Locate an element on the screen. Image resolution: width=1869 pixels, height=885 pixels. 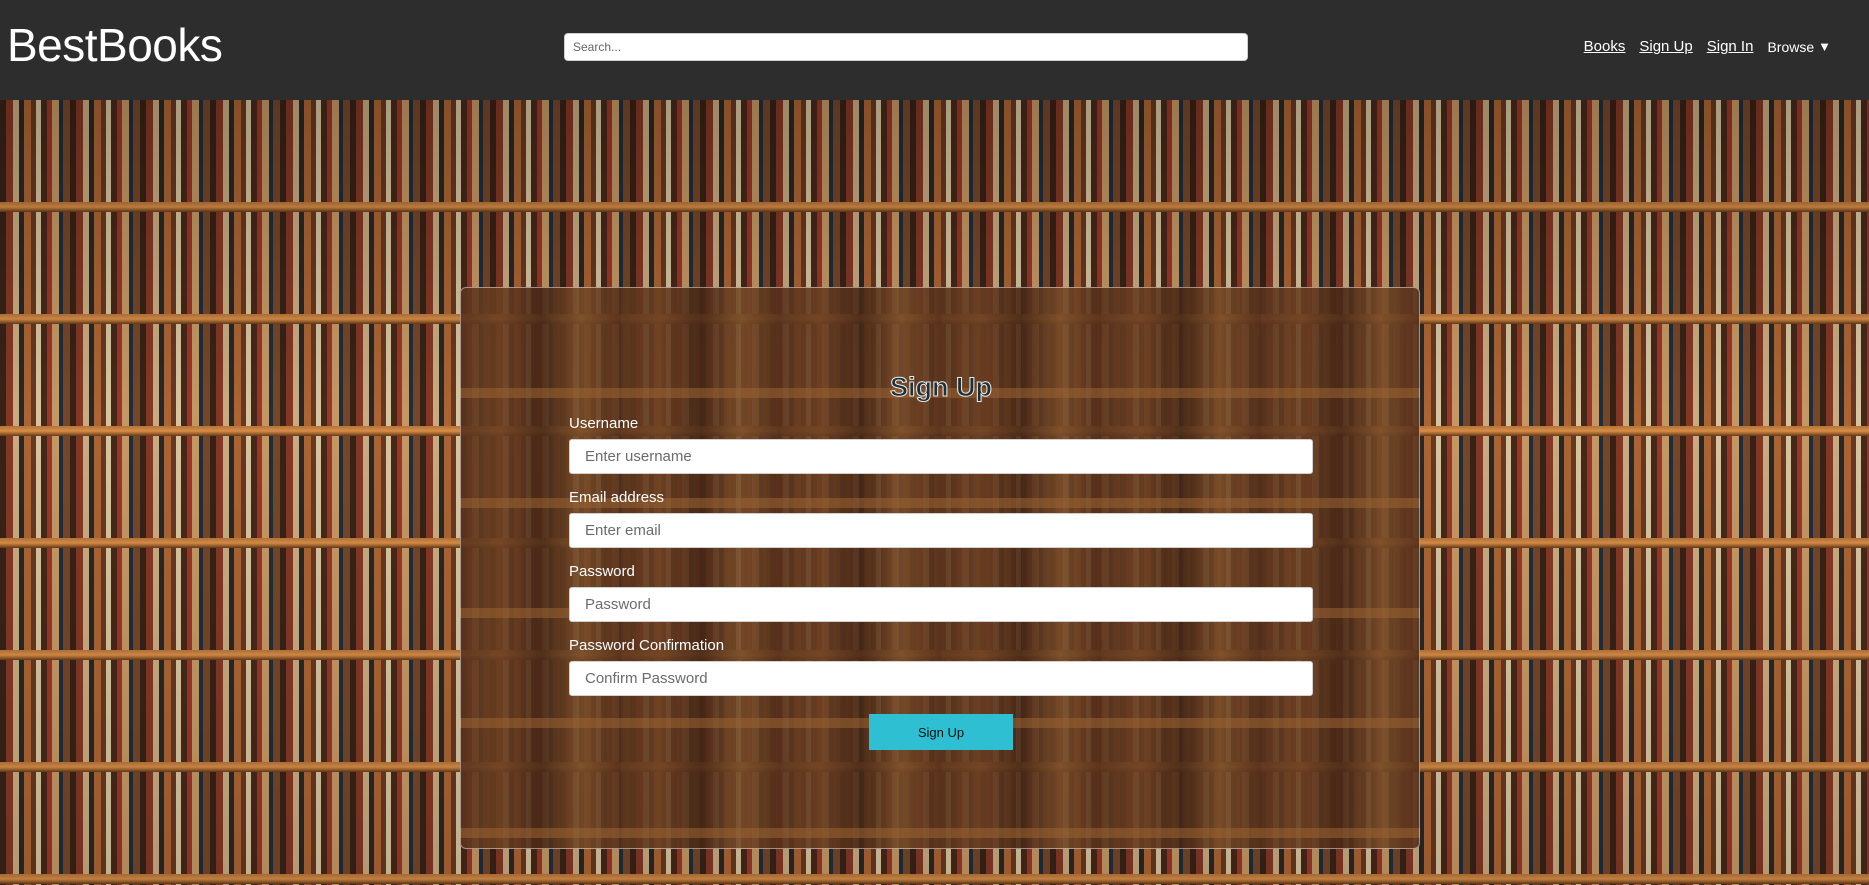
form-title: Sign Up is located at coordinates (941, 387).